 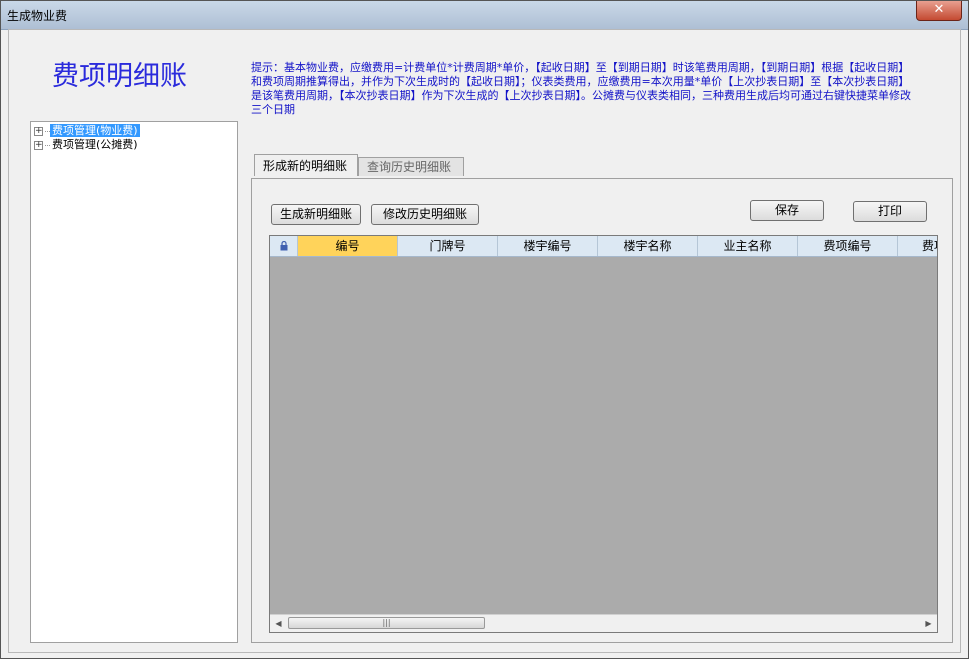 I want to click on column-header-id: 编号, so click(x=348, y=246).